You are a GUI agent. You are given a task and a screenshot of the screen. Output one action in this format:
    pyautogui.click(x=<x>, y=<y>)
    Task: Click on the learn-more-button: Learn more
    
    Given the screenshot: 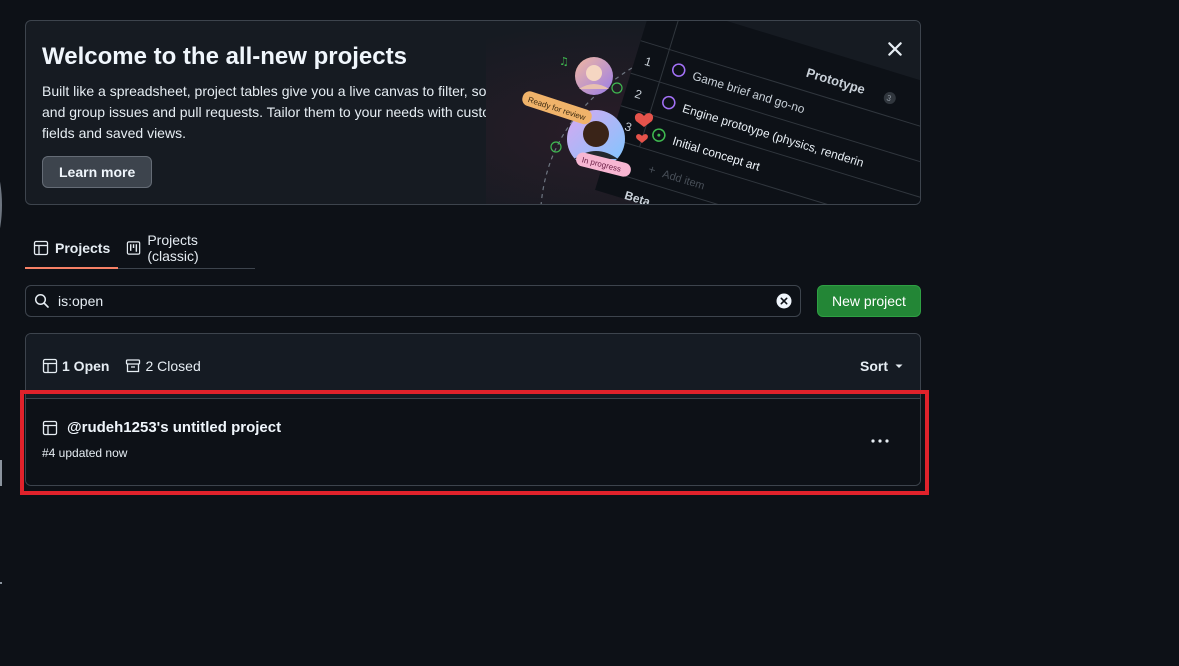 What is the action you would take?
    pyautogui.click(x=97, y=172)
    